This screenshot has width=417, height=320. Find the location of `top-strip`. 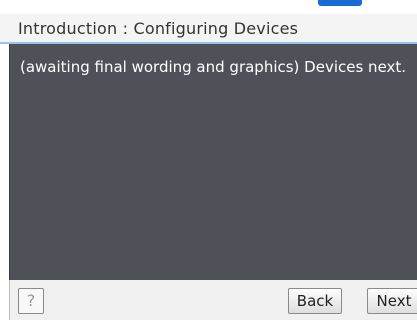

top-strip is located at coordinates (208, 7).